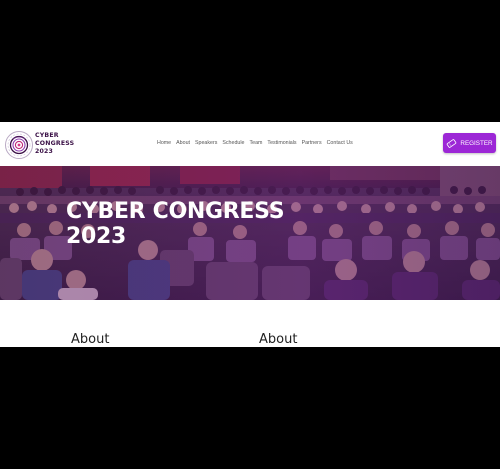 The image size is (500, 469). What do you see at coordinates (233, 143) in the screenshot?
I see `nav-item-schedule: Schedule` at bounding box center [233, 143].